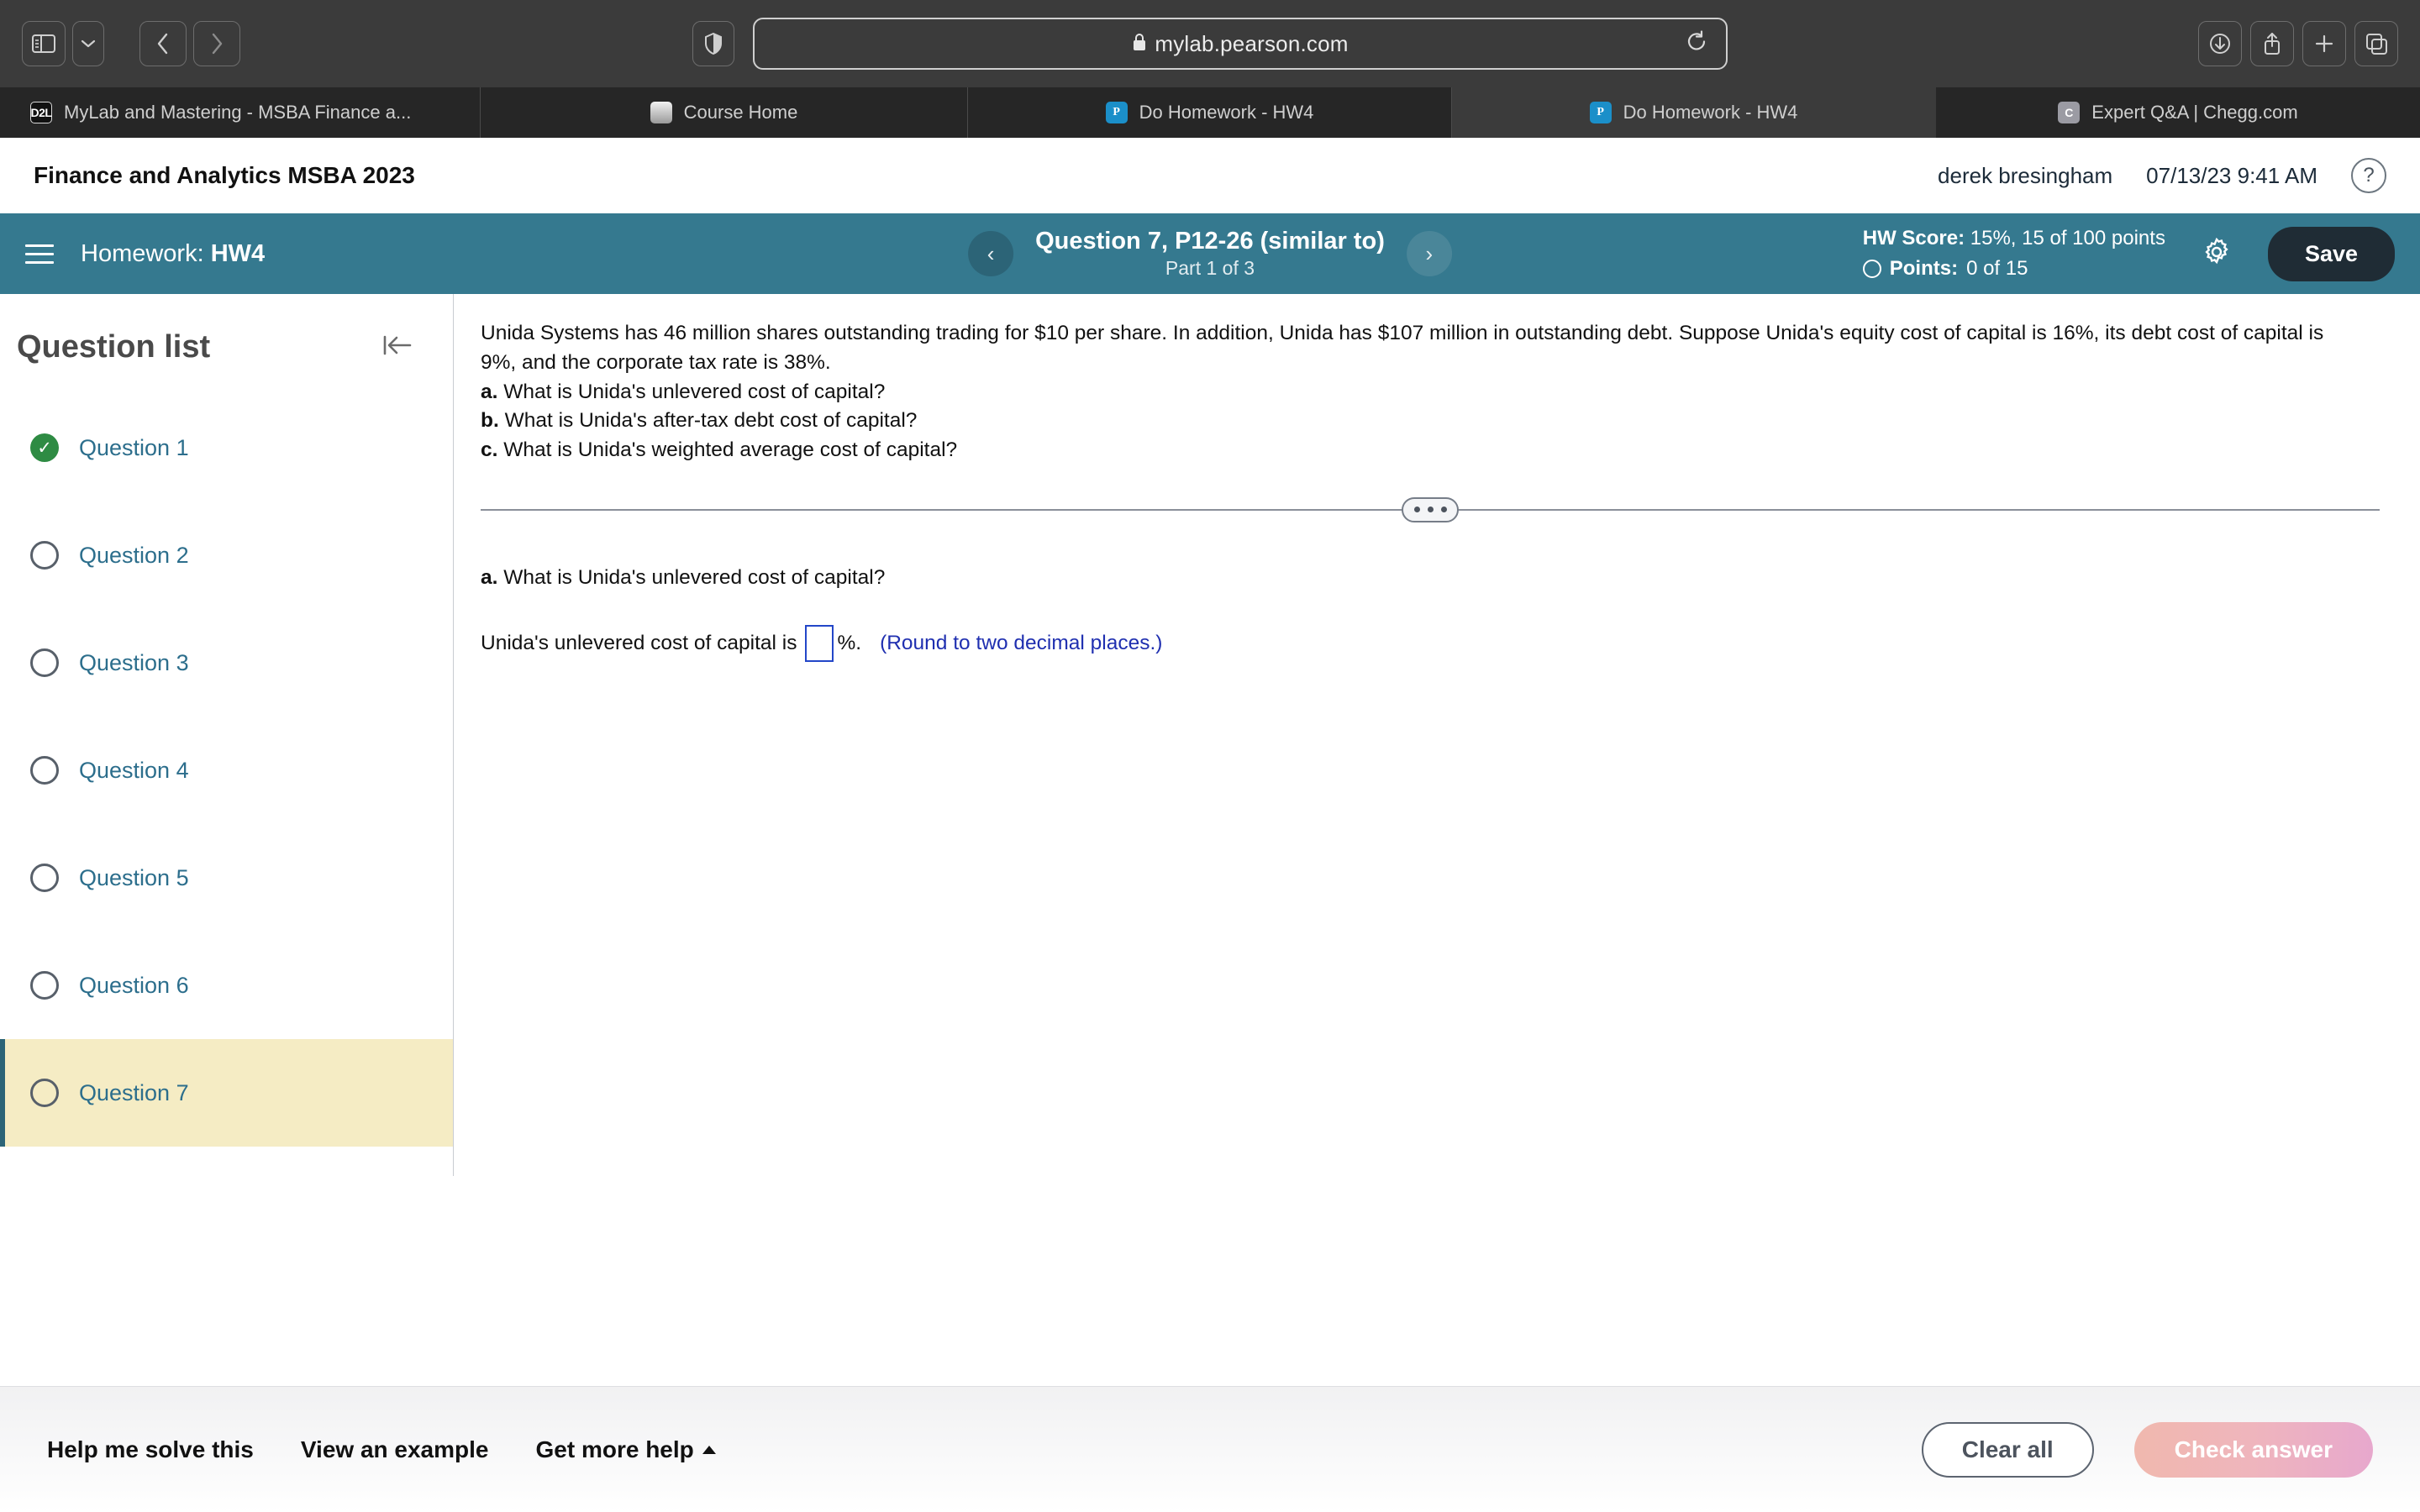 This screenshot has height=1512, width=2420. What do you see at coordinates (490, 421) in the screenshot?
I see `part-letter: b.` at bounding box center [490, 421].